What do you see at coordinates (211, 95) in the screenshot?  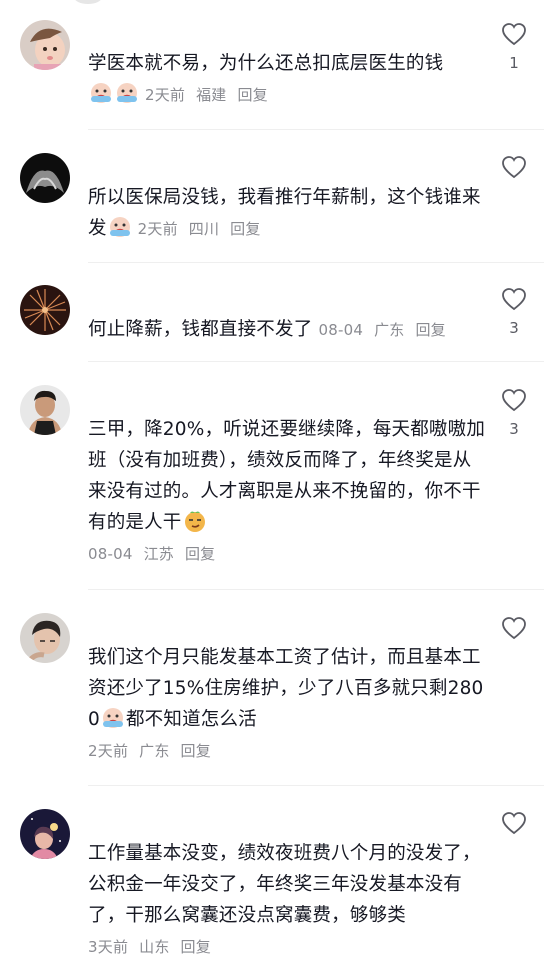 I see `comment-location: 福建` at bounding box center [211, 95].